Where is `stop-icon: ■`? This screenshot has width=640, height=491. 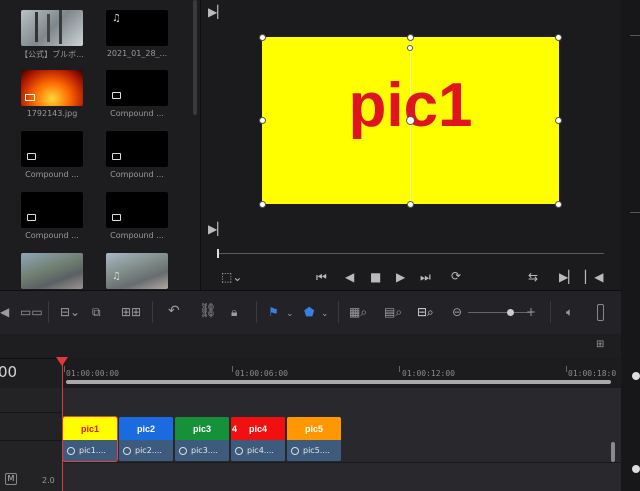 stop-icon: ■ is located at coordinates (375, 277).